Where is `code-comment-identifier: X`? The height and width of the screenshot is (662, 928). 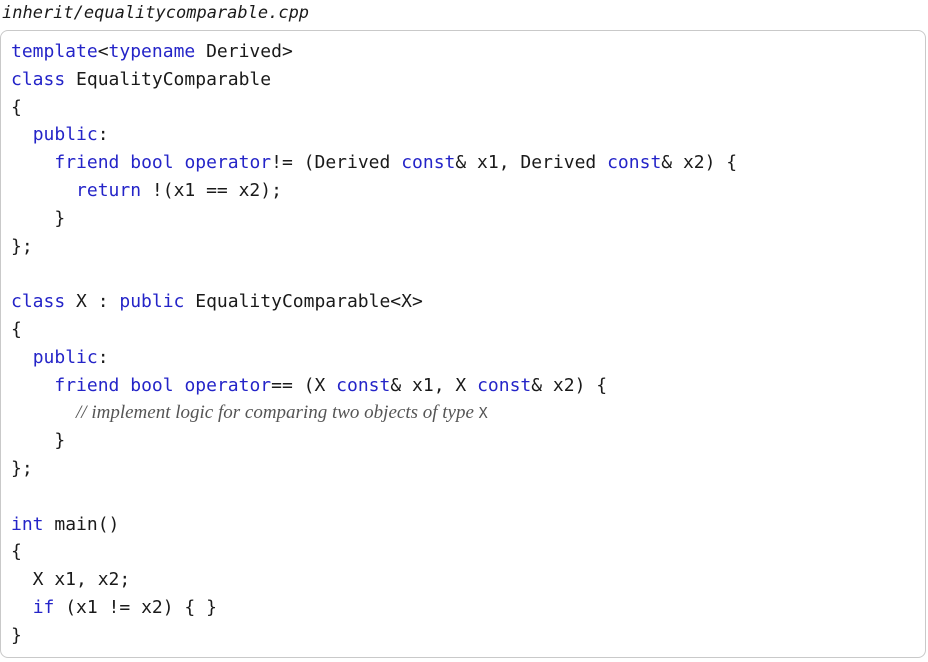 code-comment-identifier: X is located at coordinates (483, 413).